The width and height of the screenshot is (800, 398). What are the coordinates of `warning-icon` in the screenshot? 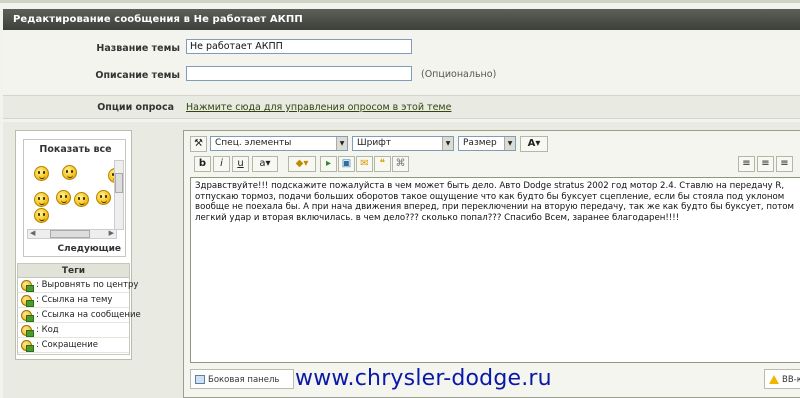 It's located at (774, 379).